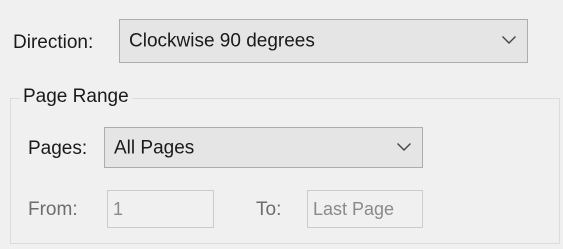 Image resolution: width=563 pixels, height=249 pixels. Describe the element at coordinates (222, 41) in the screenshot. I see `direction-select-value: Clockwise 90 degrees` at that location.